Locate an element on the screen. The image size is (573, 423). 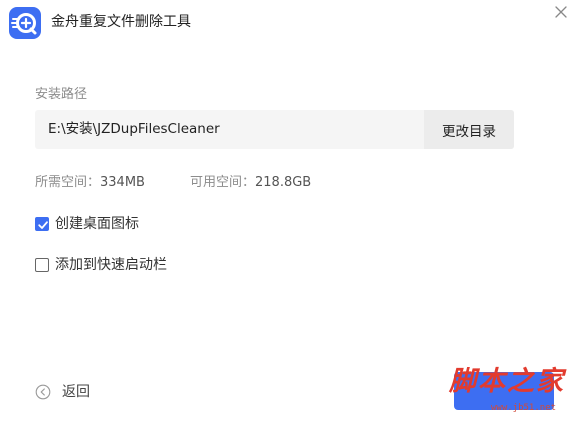
watermark-main-text: 脚本之家 is located at coordinates (507, 381).